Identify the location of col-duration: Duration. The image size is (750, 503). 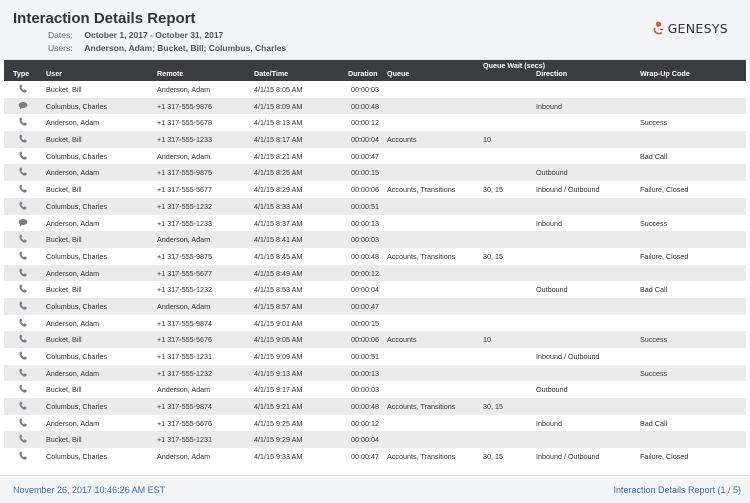
(363, 73).